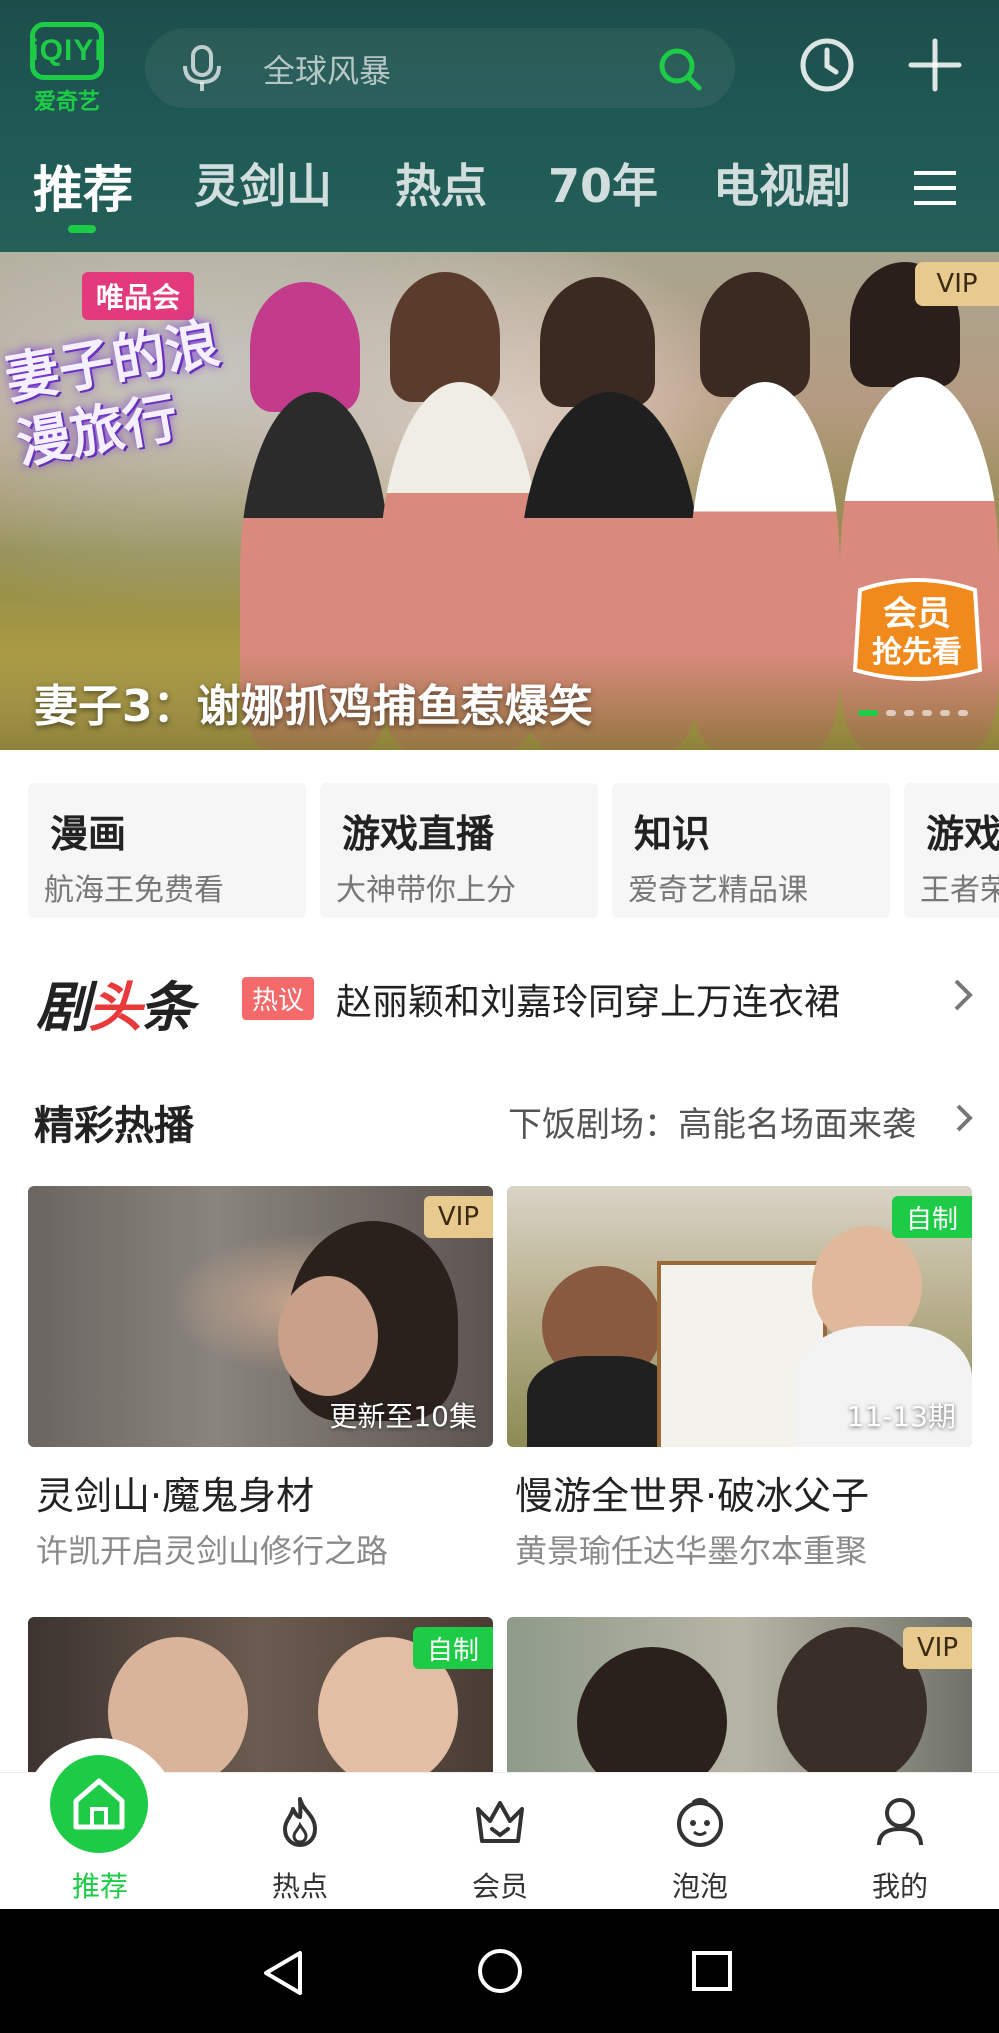  I want to click on tabbar-item-vip: 会员, so click(500, 1841).